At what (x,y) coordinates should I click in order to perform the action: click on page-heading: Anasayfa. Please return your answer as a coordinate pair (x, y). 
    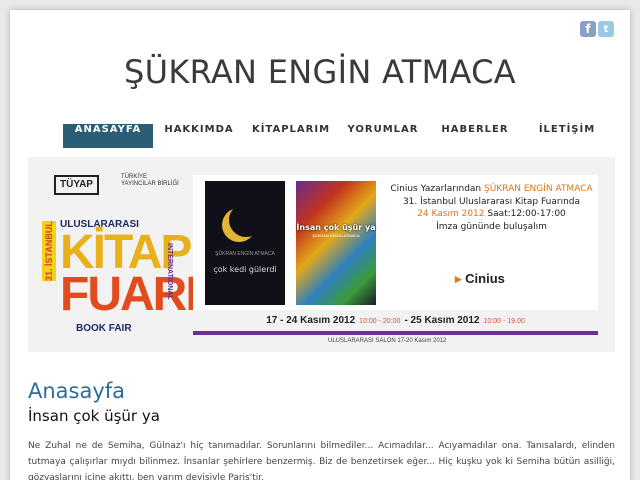
    Looking at the image, I should click on (77, 391).